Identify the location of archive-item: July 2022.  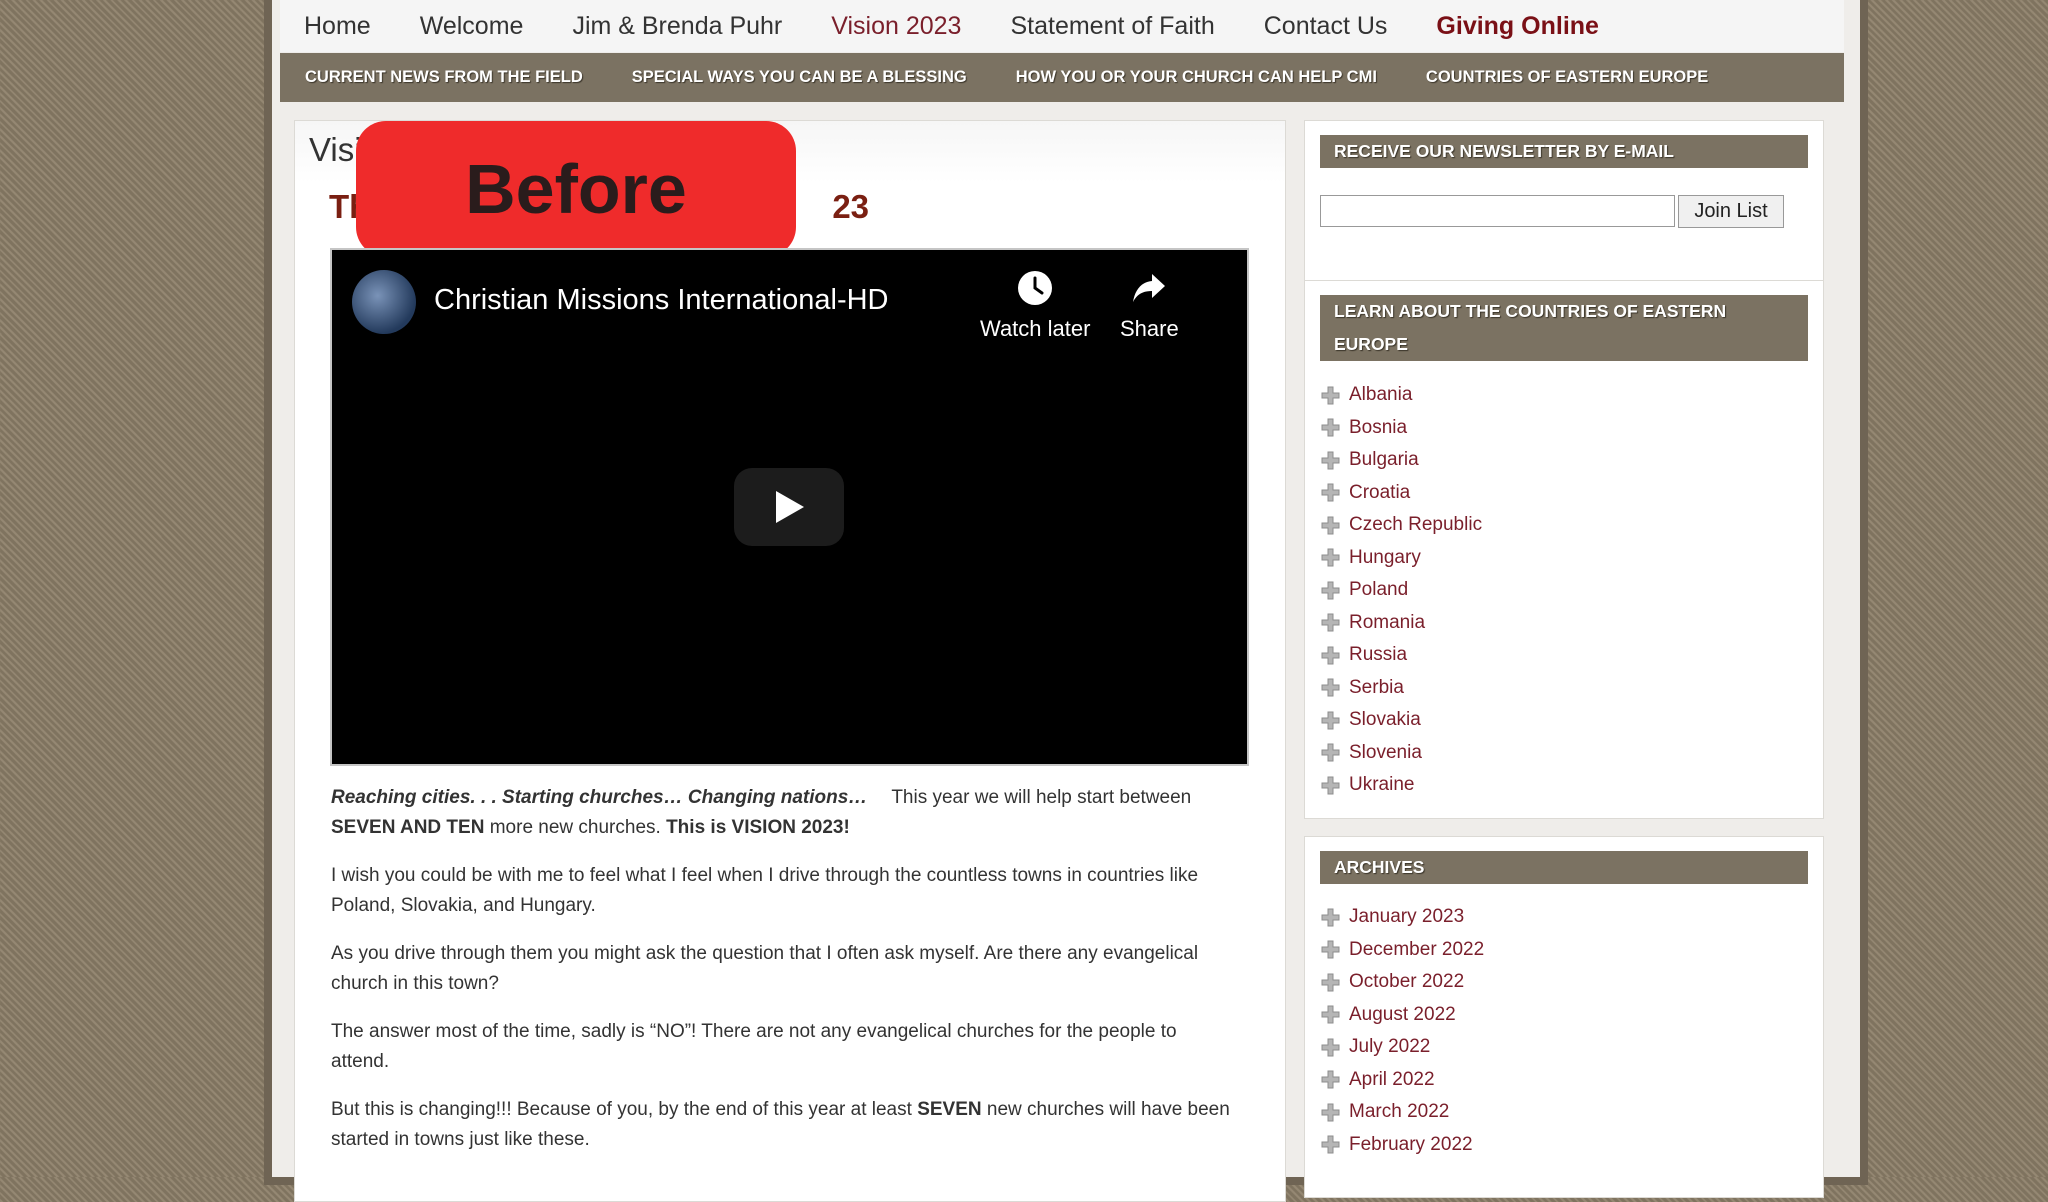
(1402, 1047).